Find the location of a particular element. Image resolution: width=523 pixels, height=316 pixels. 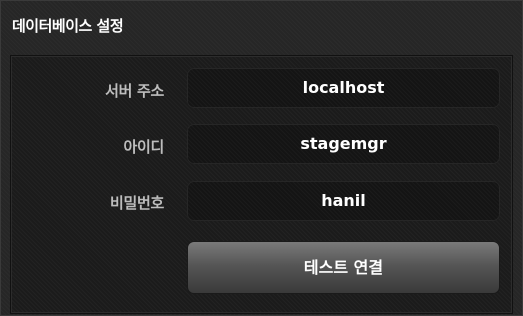

user-id-label: 아이디 is located at coordinates (143, 147).